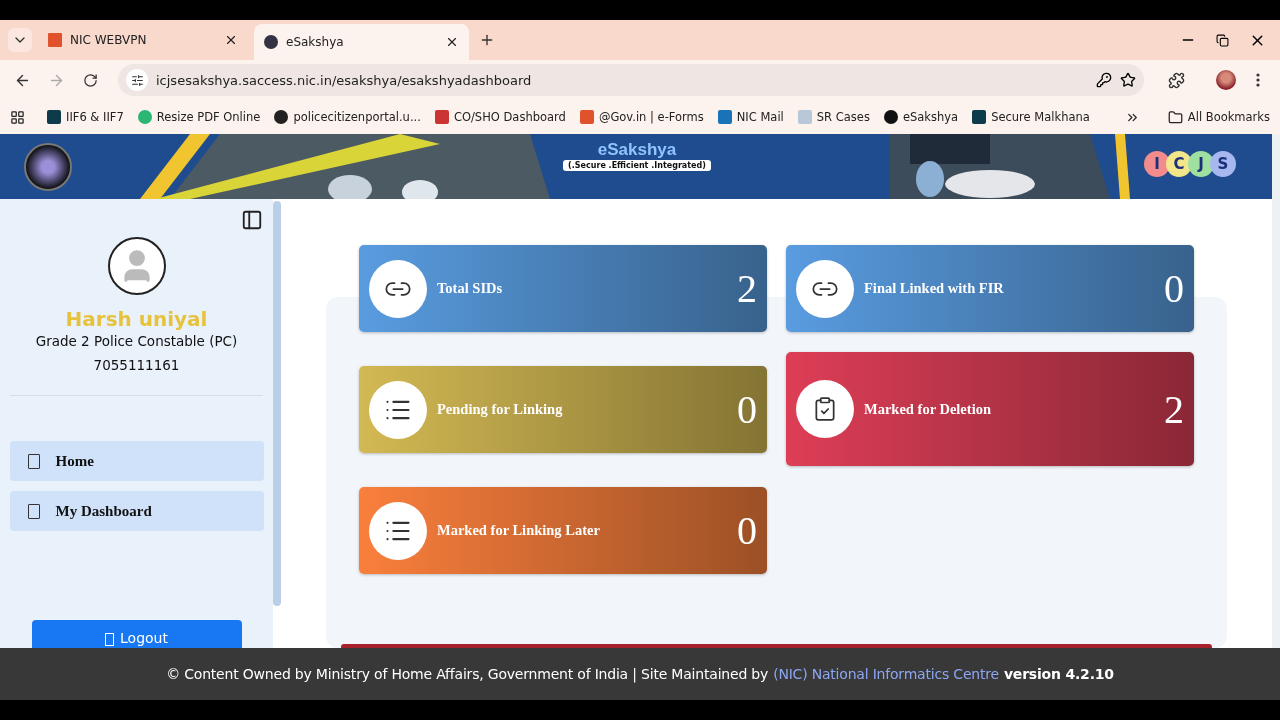 The image size is (1280, 720). I want to click on logo-letter: I, so click(1157, 164).